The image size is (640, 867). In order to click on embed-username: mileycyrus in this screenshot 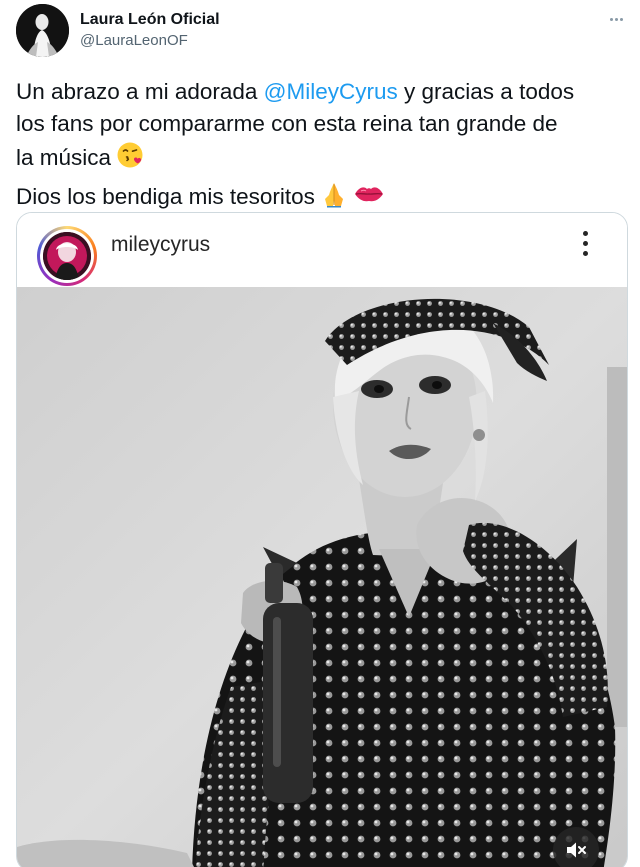, I will do `click(160, 245)`.